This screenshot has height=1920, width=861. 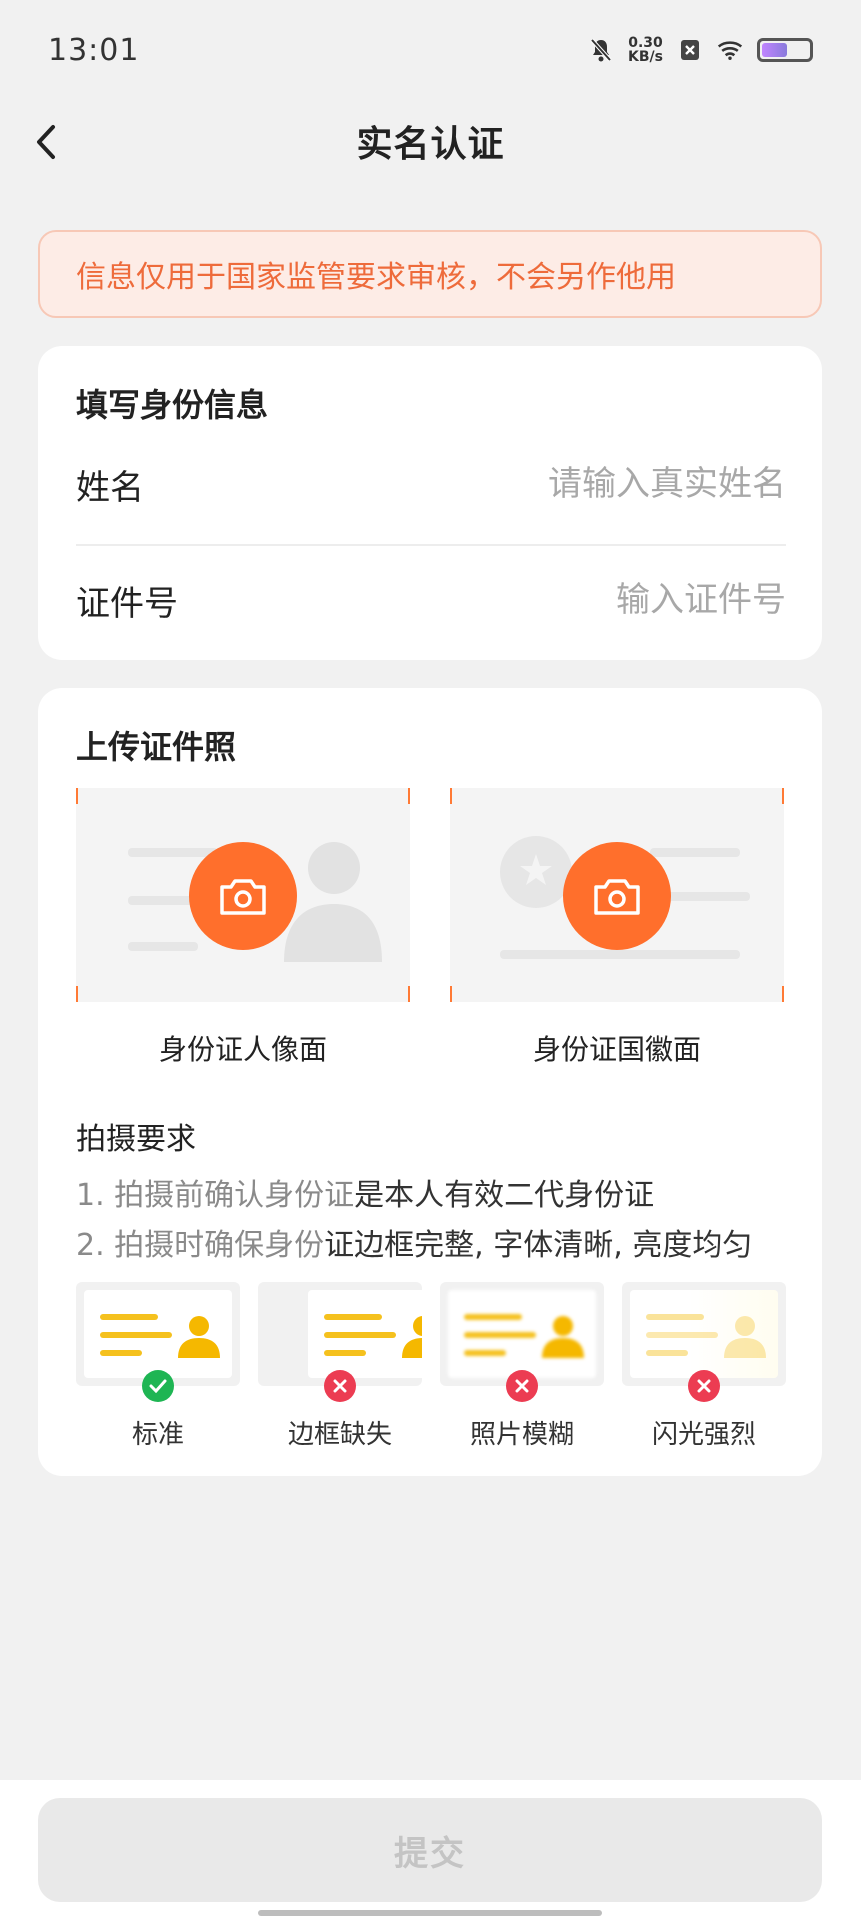 What do you see at coordinates (616, 1049) in the screenshot?
I see `back-caption: 身份证国徽面` at bounding box center [616, 1049].